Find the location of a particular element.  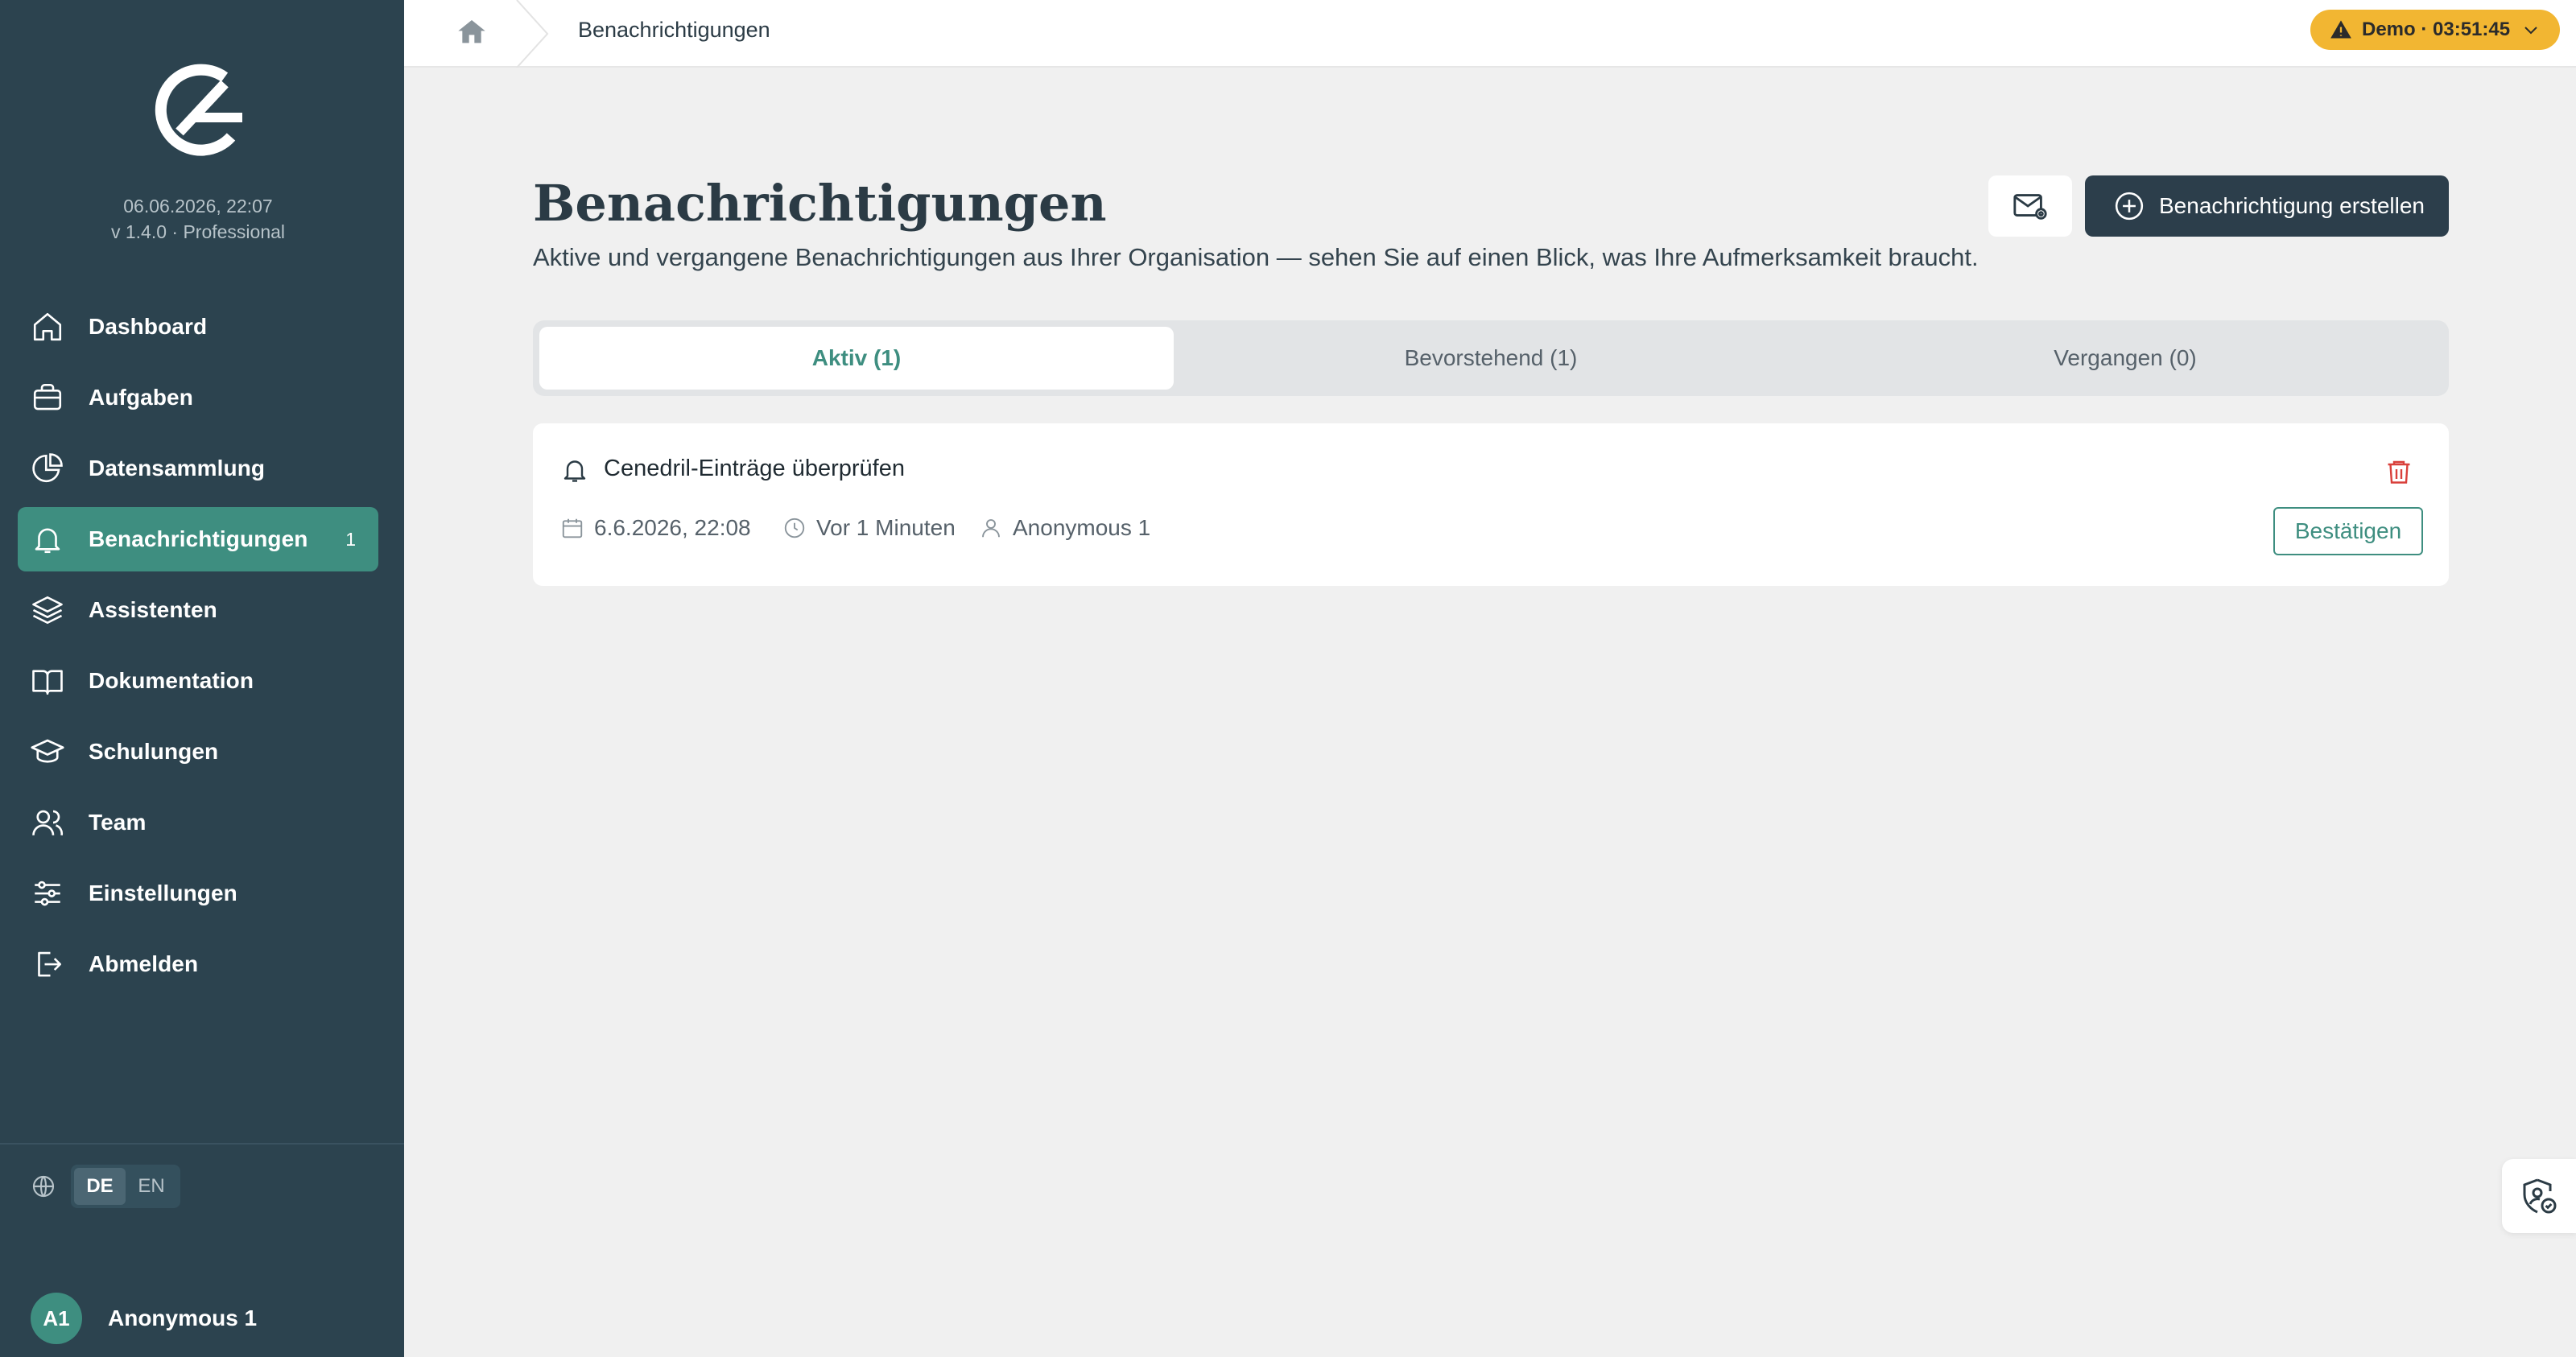

email-settings-button is located at coordinates (2030, 206).